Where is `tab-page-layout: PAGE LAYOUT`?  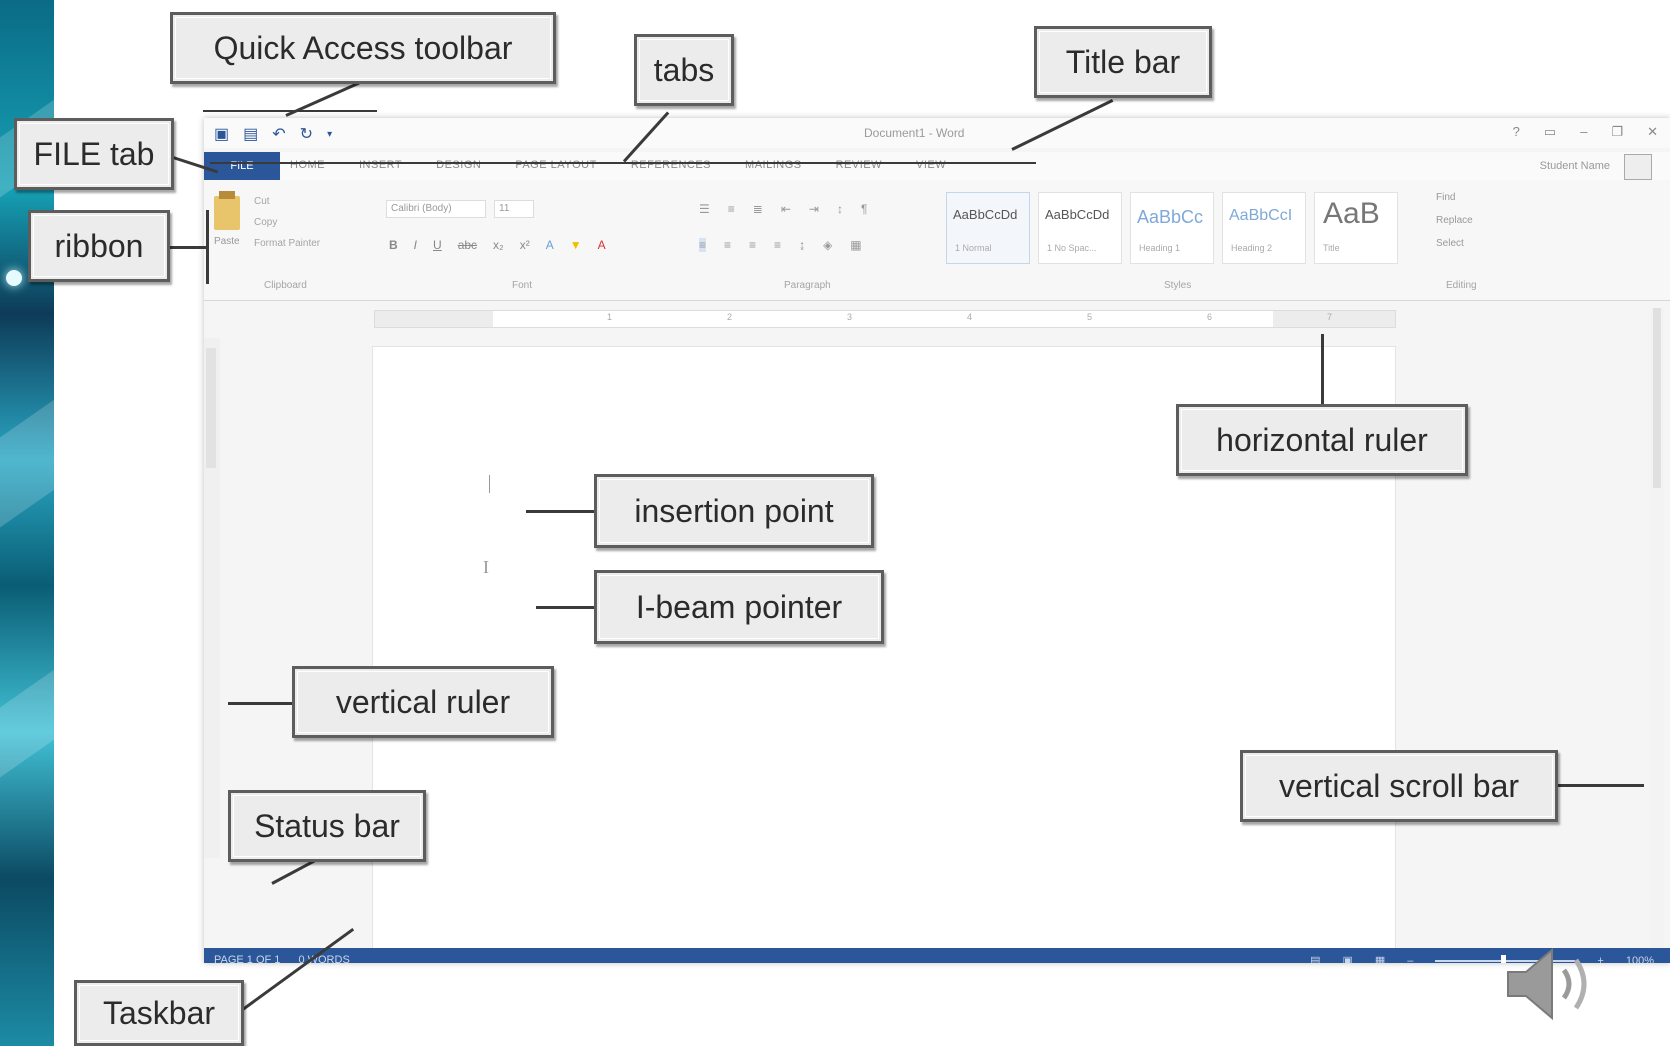
tab-page-layout: PAGE LAYOUT is located at coordinates (556, 165).